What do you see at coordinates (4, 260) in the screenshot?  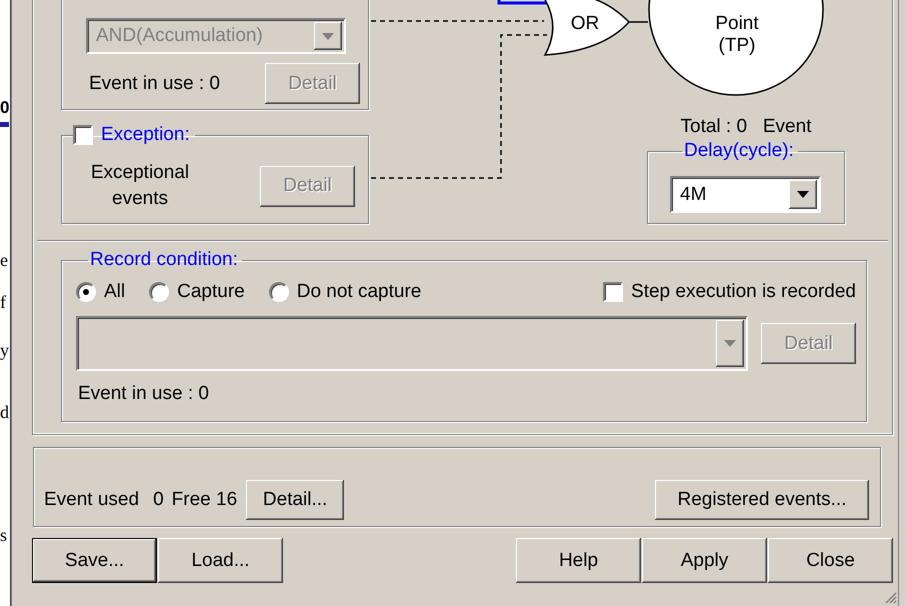 I see `text-fragment: e` at bounding box center [4, 260].